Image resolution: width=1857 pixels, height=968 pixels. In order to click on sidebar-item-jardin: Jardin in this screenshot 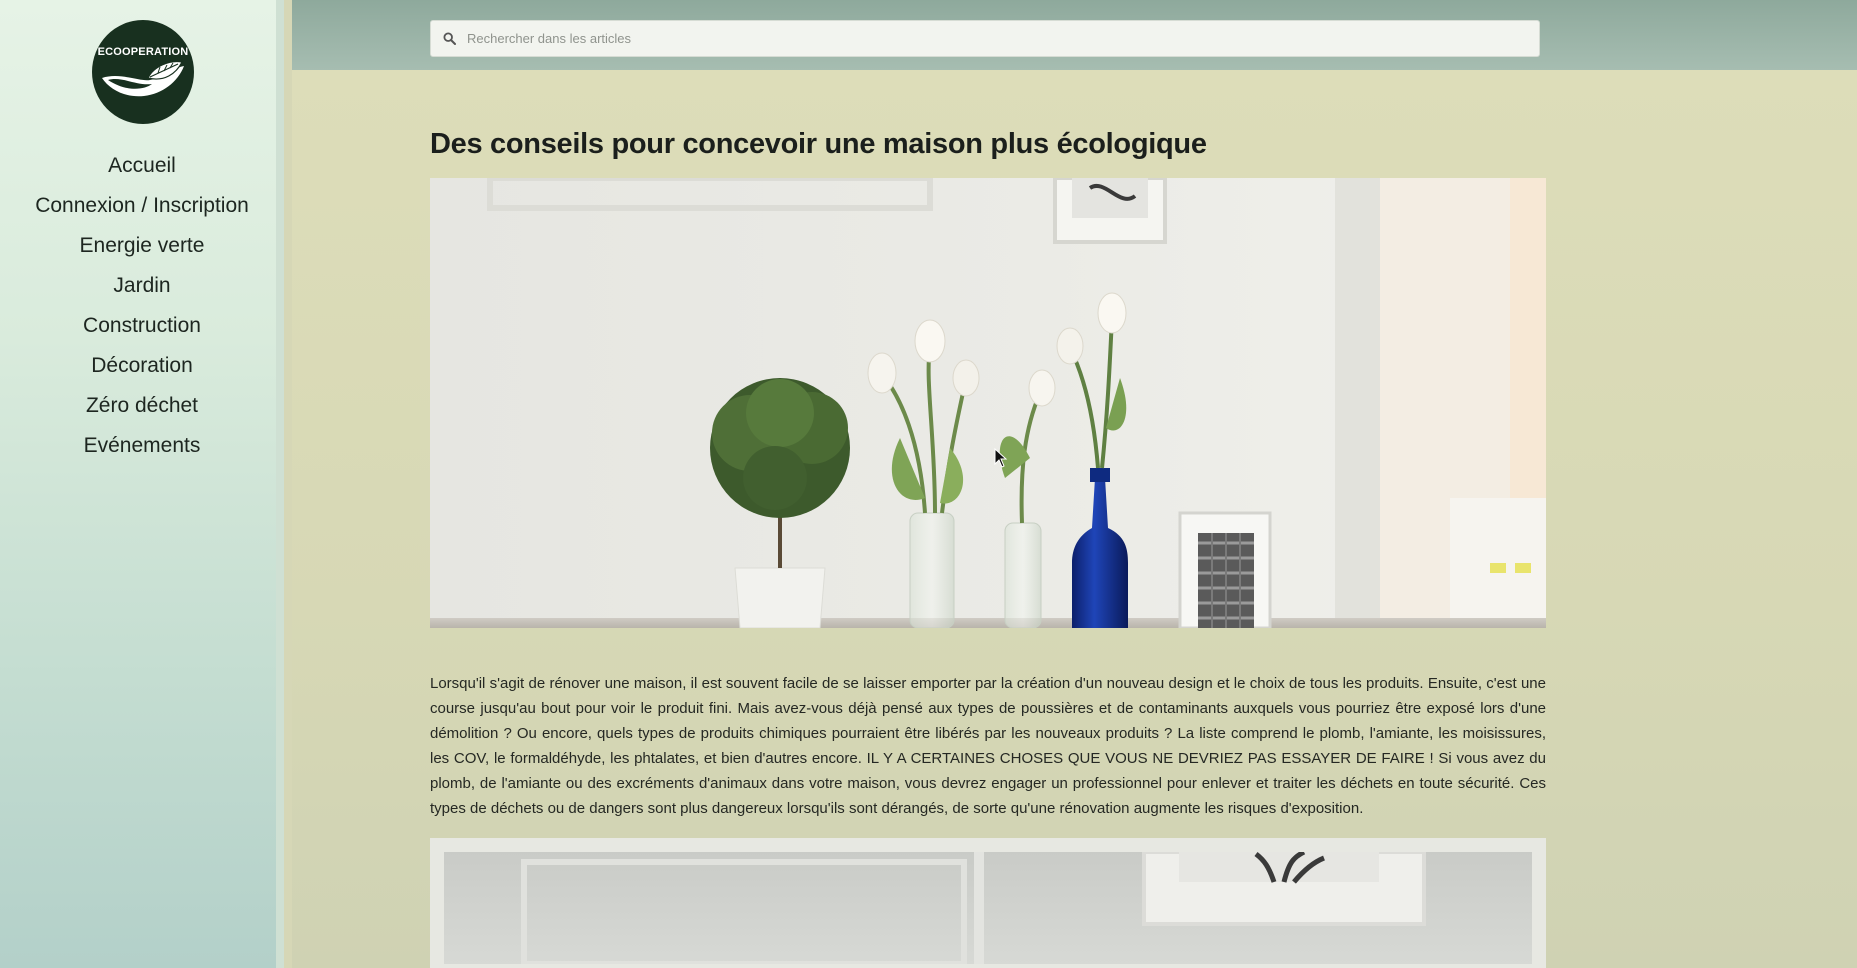, I will do `click(142, 286)`.